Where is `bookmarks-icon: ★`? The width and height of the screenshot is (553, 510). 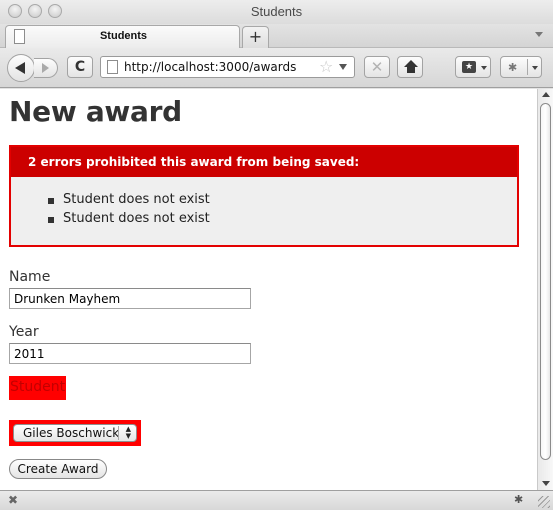 bookmarks-icon: ★ is located at coordinates (469, 67).